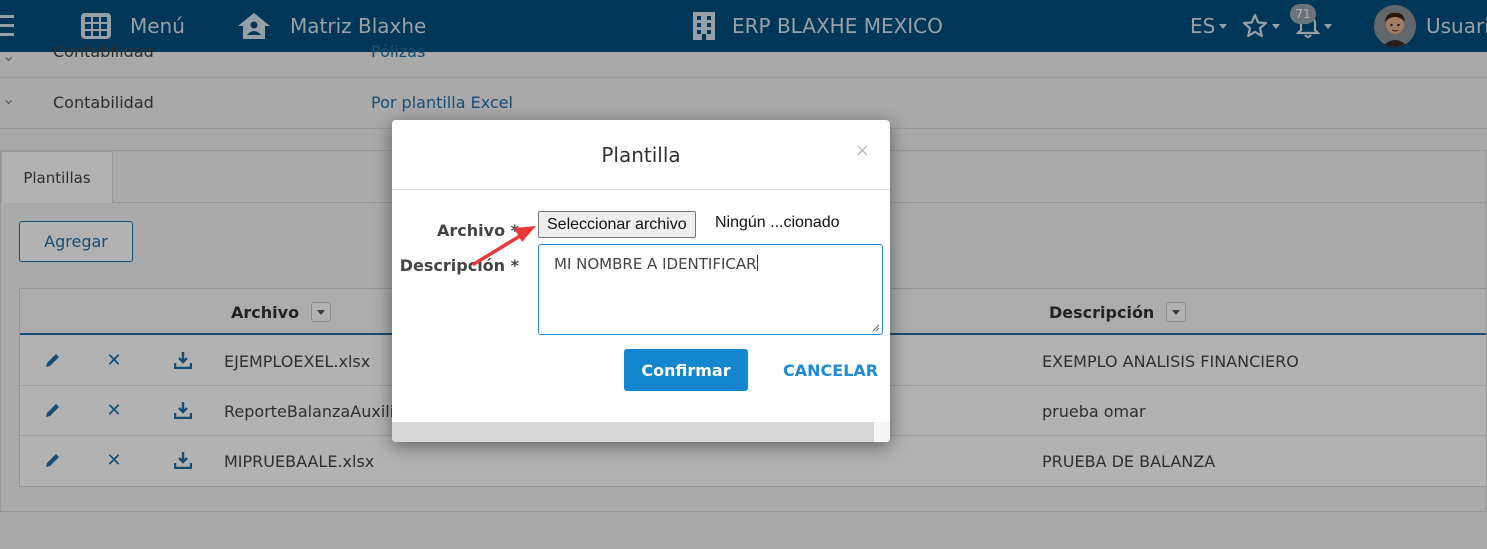 This screenshot has height=549, width=1487. I want to click on file-status-text: Ningún ...cionado, so click(777, 222).